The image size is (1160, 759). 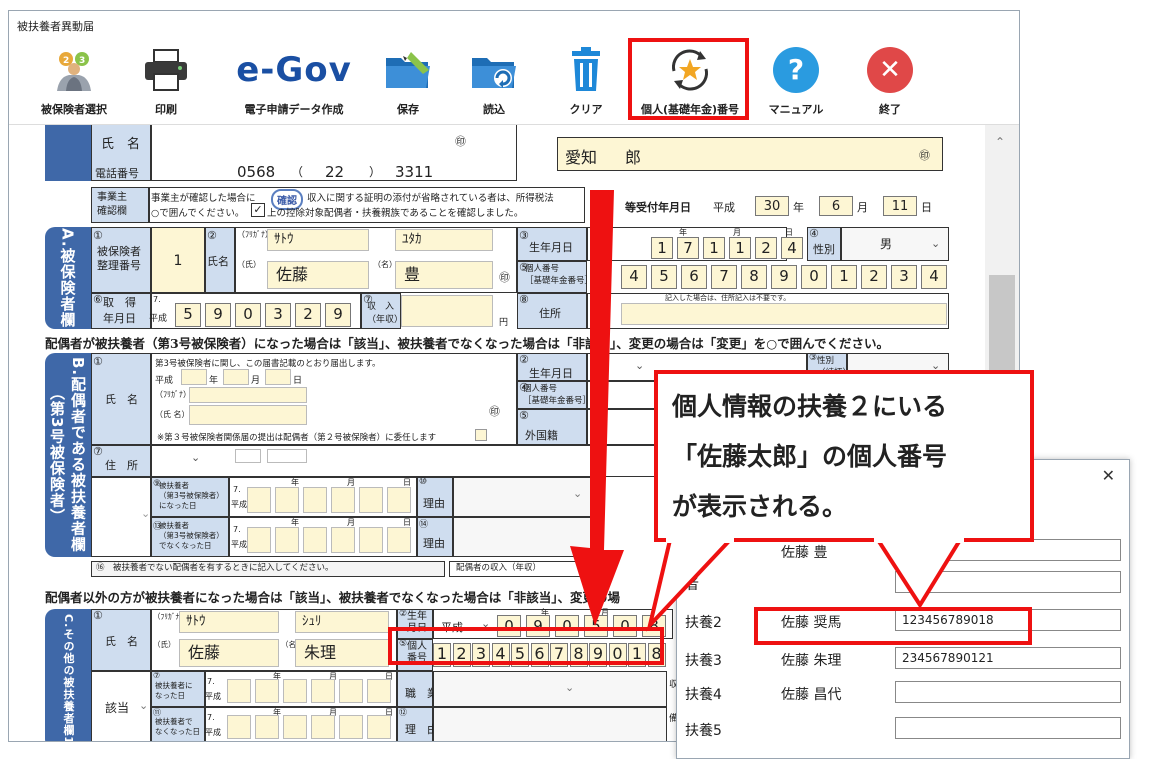 What do you see at coordinates (236, 377) in the screenshot?
I see `notice-month` at bounding box center [236, 377].